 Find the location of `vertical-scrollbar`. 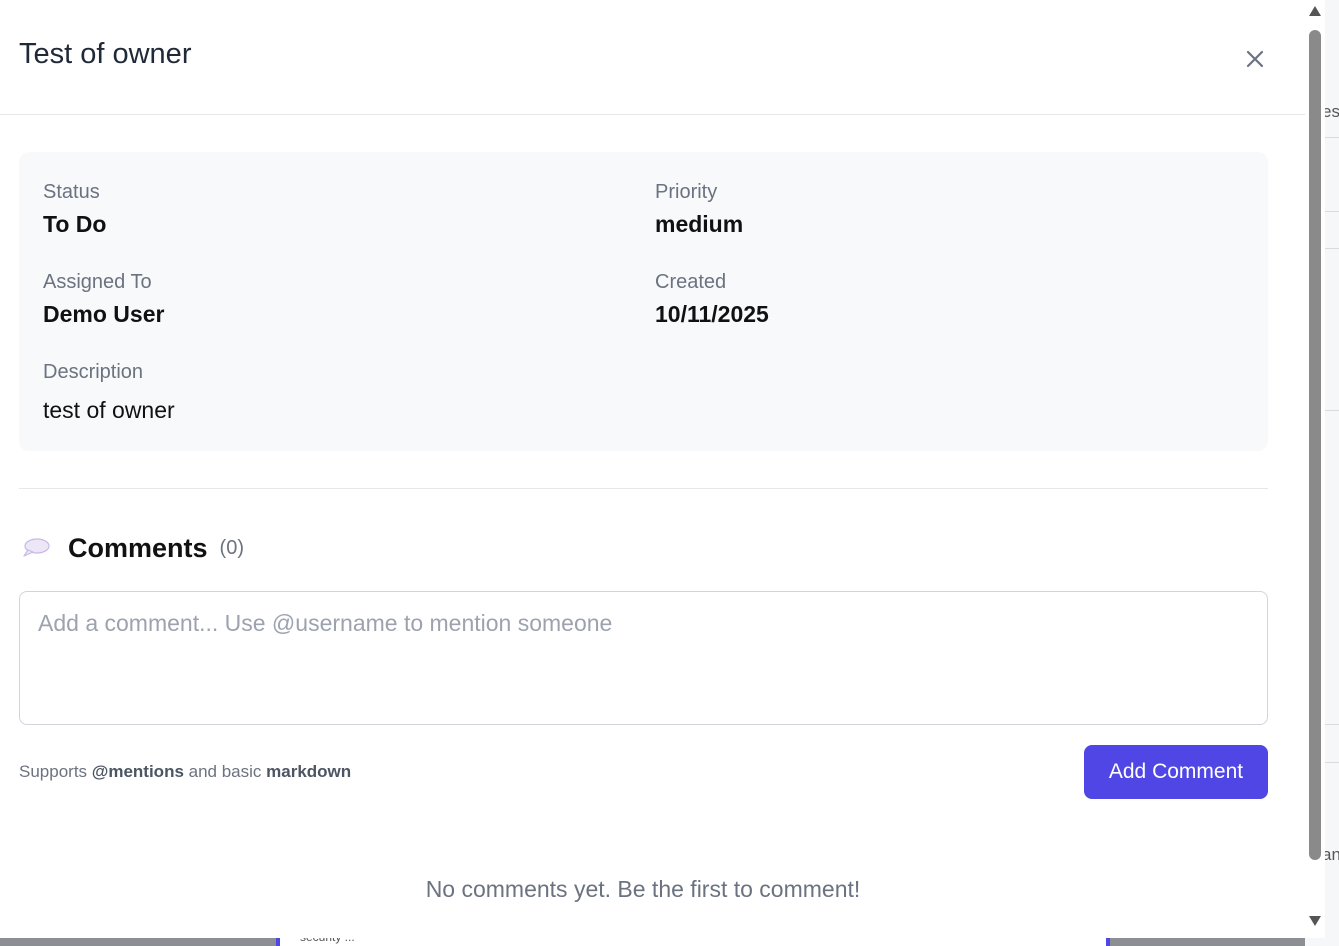

vertical-scrollbar is located at coordinates (1315, 469).